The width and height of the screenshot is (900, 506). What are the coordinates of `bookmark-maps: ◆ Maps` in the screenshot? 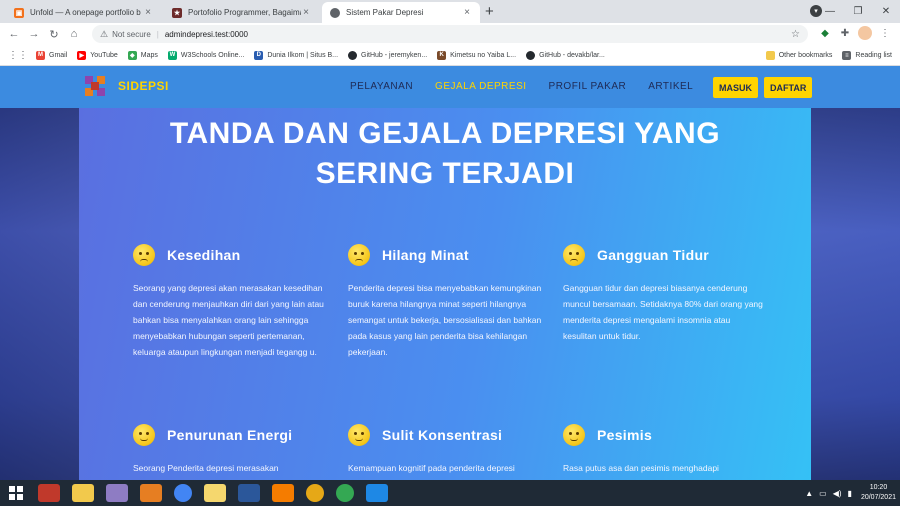 It's located at (142, 55).